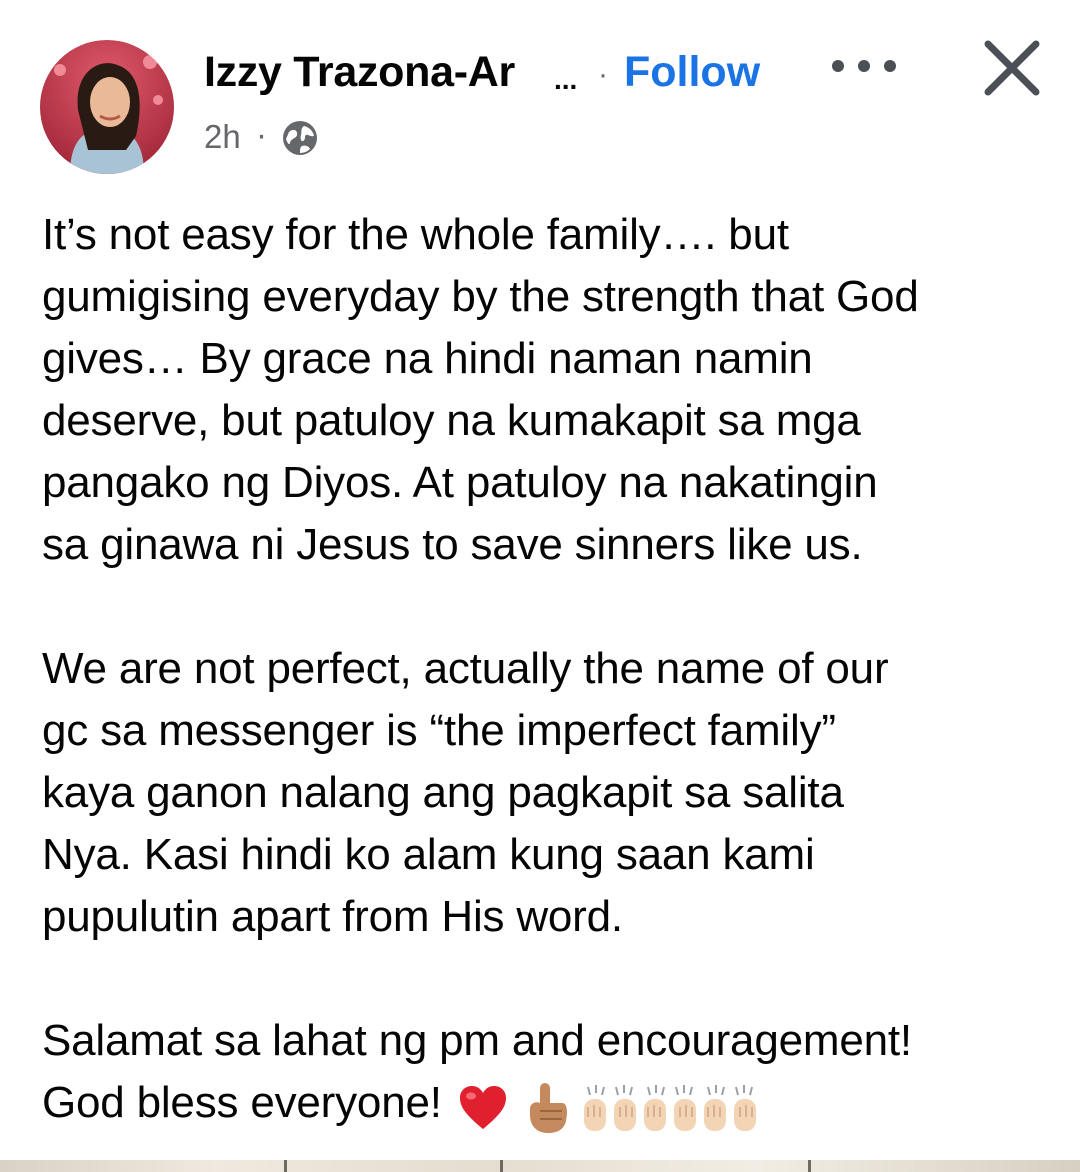  Describe the element at coordinates (359, 72) in the screenshot. I see `author-name: Izzy Trazona-Ar` at that location.